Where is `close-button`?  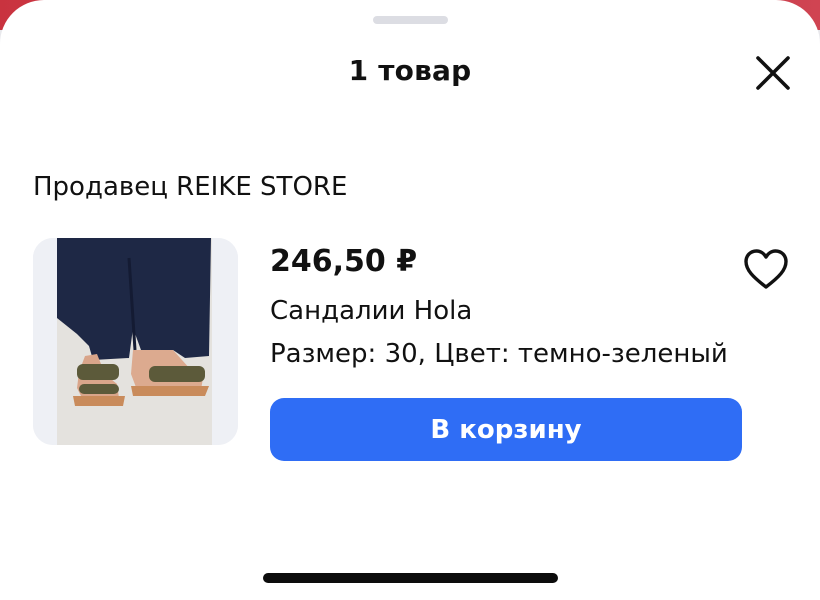 close-button is located at coordinates (773, 73).